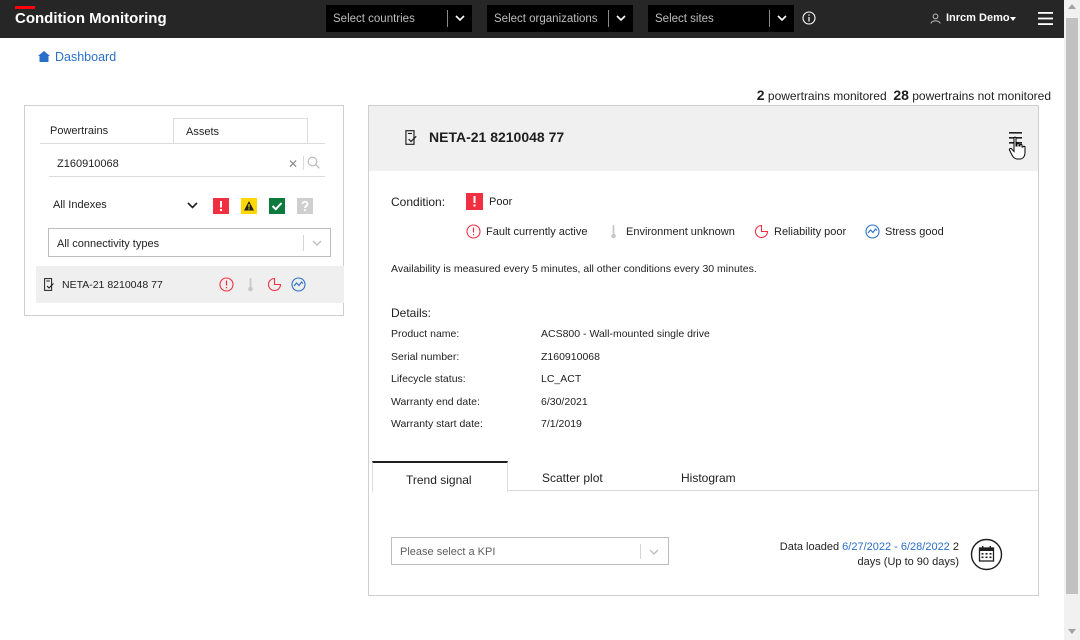  I want to click on indicator-fault-label: Fault currently active, so click(537, 232).